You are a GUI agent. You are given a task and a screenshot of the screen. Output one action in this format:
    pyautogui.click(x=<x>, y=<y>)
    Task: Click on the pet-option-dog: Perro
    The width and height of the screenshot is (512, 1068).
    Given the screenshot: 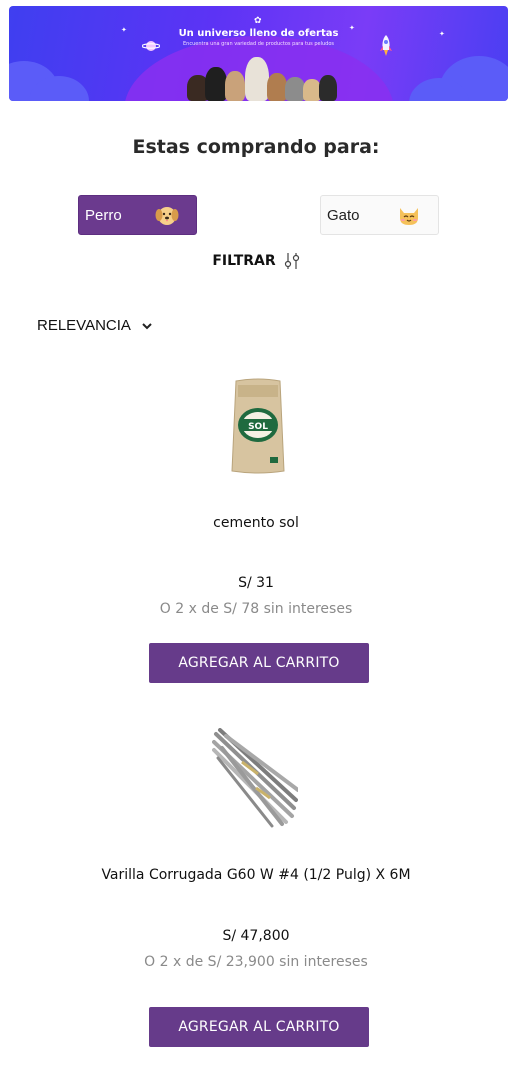 What is the action you would take?
    pyautogui.click(x=137, y=215)
    